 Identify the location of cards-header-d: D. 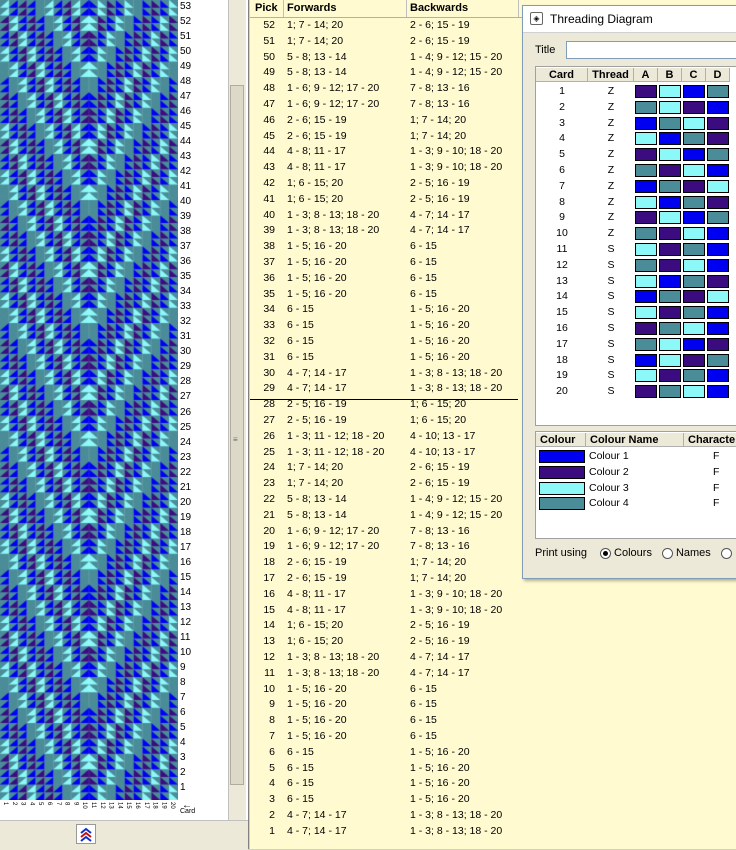
(718, 75).